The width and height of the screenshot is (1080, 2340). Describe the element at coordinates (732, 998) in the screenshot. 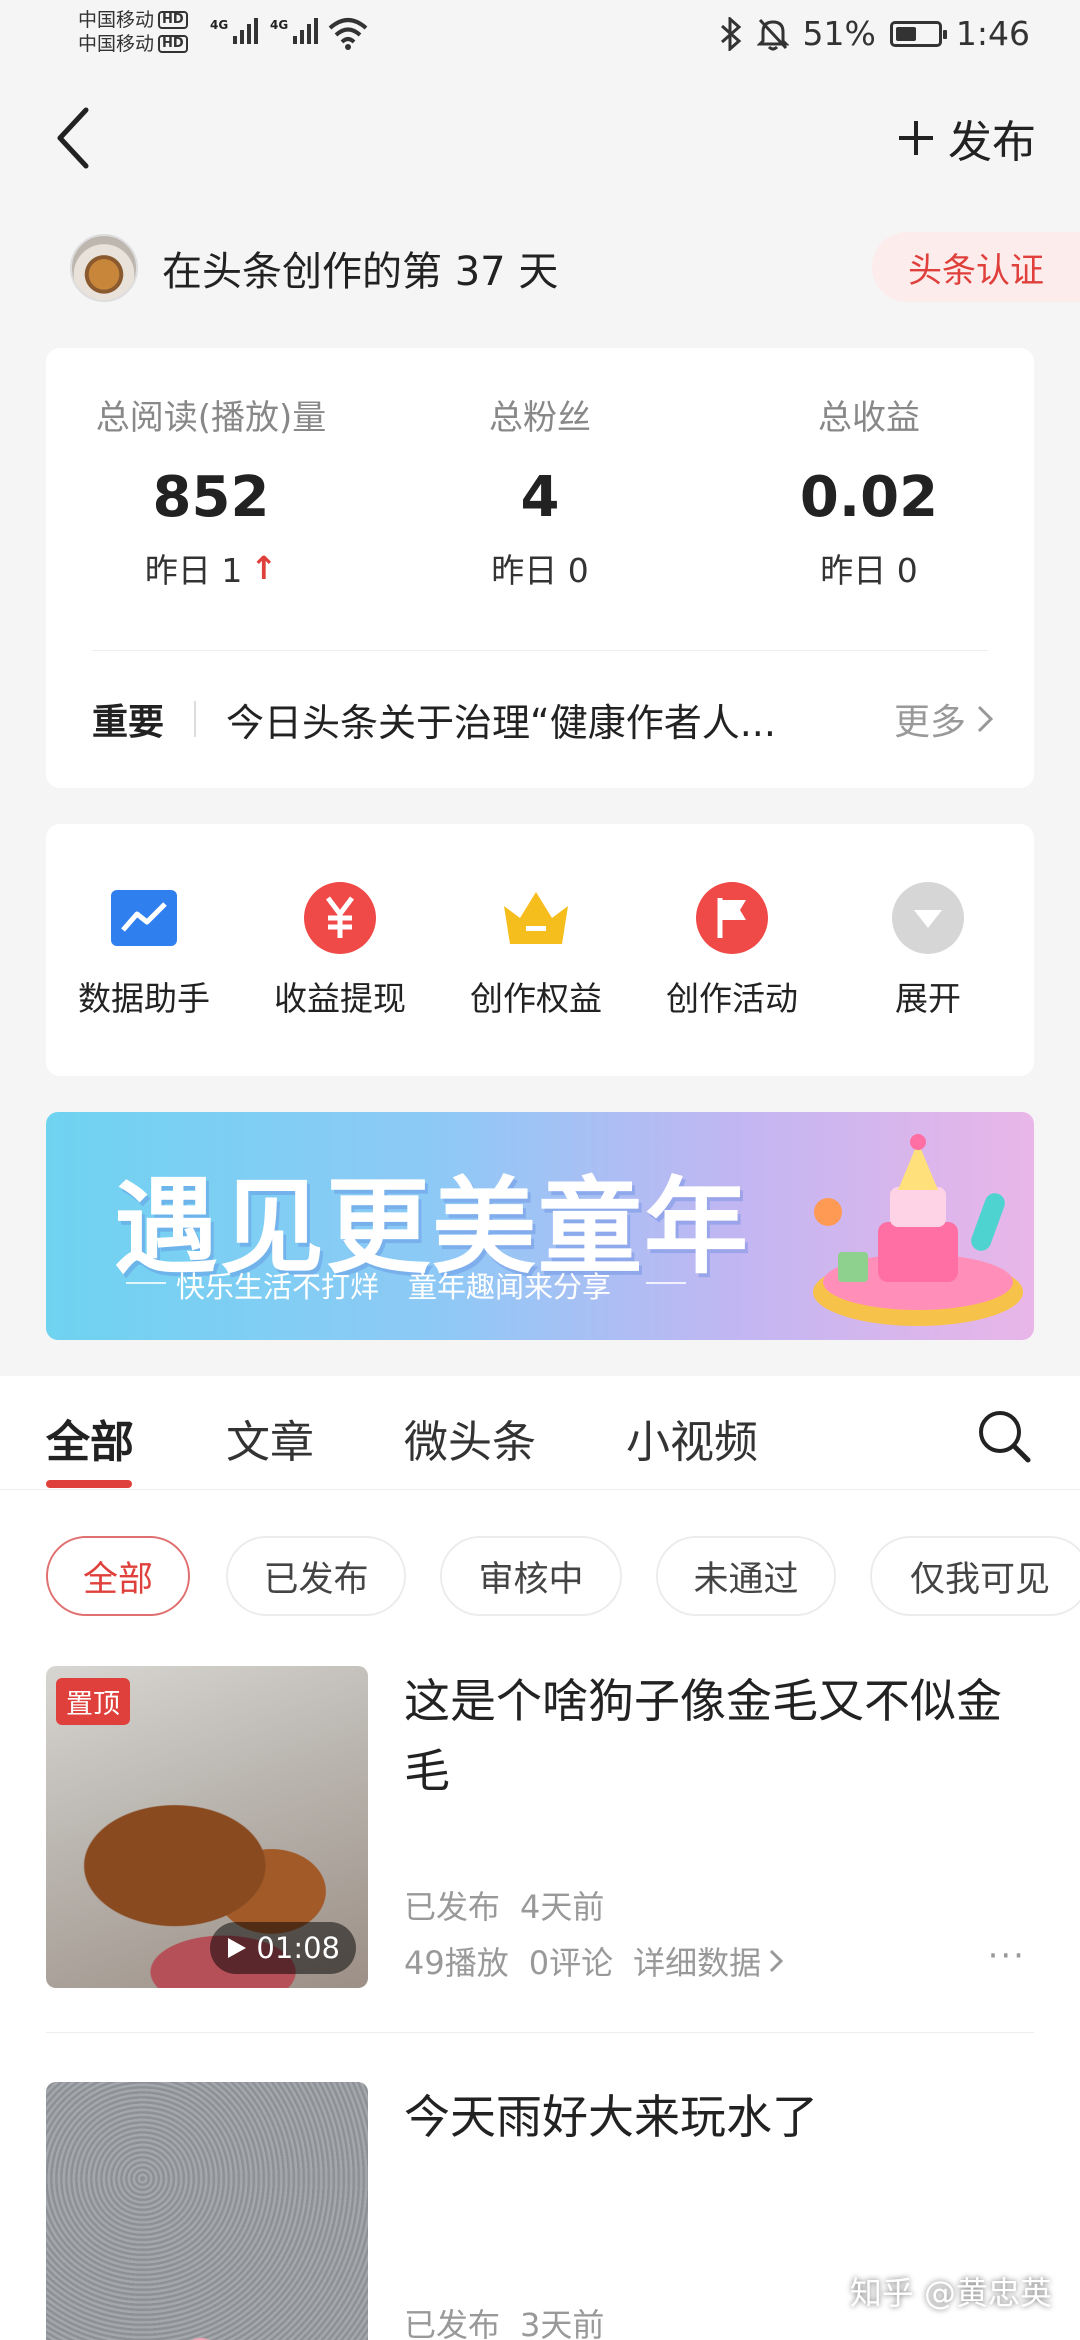

I see `tool-label: 创作活动` at that location.